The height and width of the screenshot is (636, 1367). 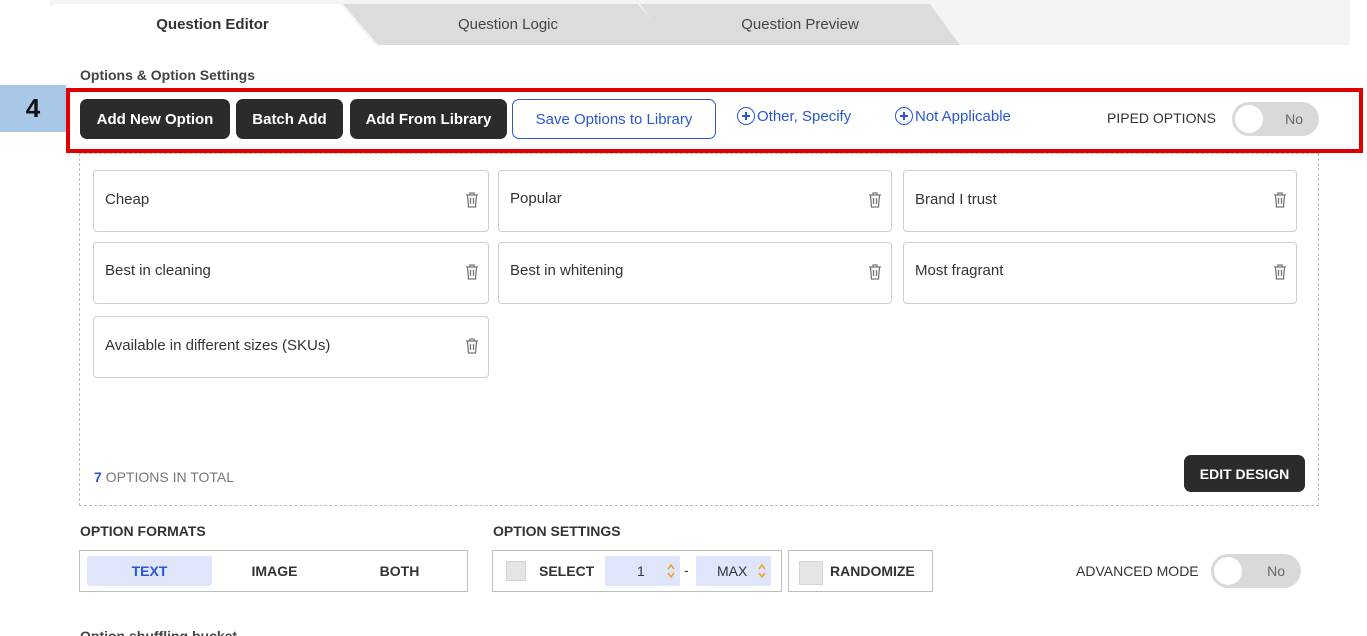 What do you see at coordinates (399, 571) in the screenshot?
I see `format-both-button: BOTH` at bounding box center [399, 571].